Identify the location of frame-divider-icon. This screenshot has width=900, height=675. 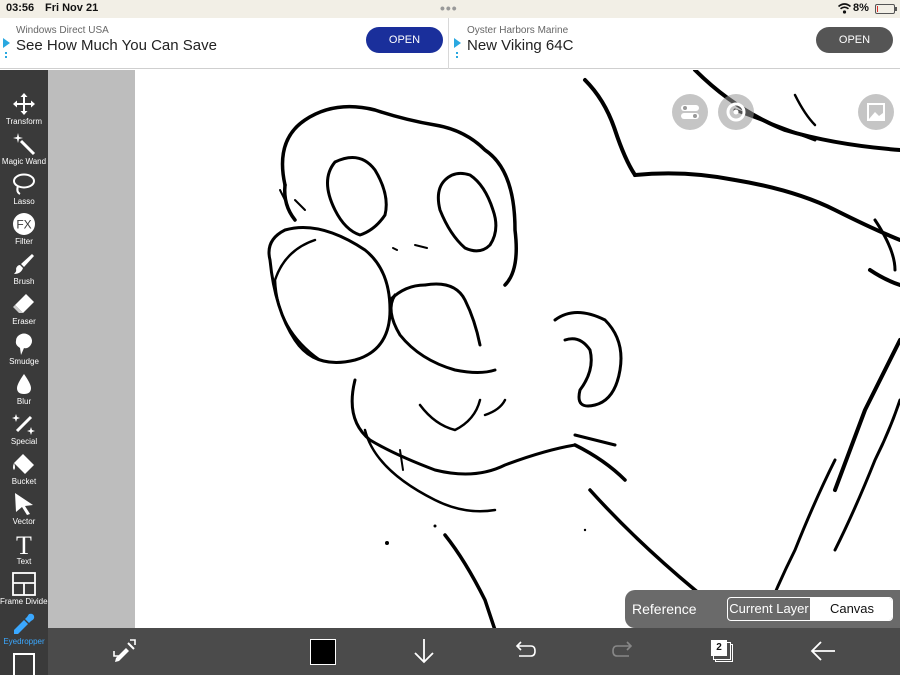
(24, 584).